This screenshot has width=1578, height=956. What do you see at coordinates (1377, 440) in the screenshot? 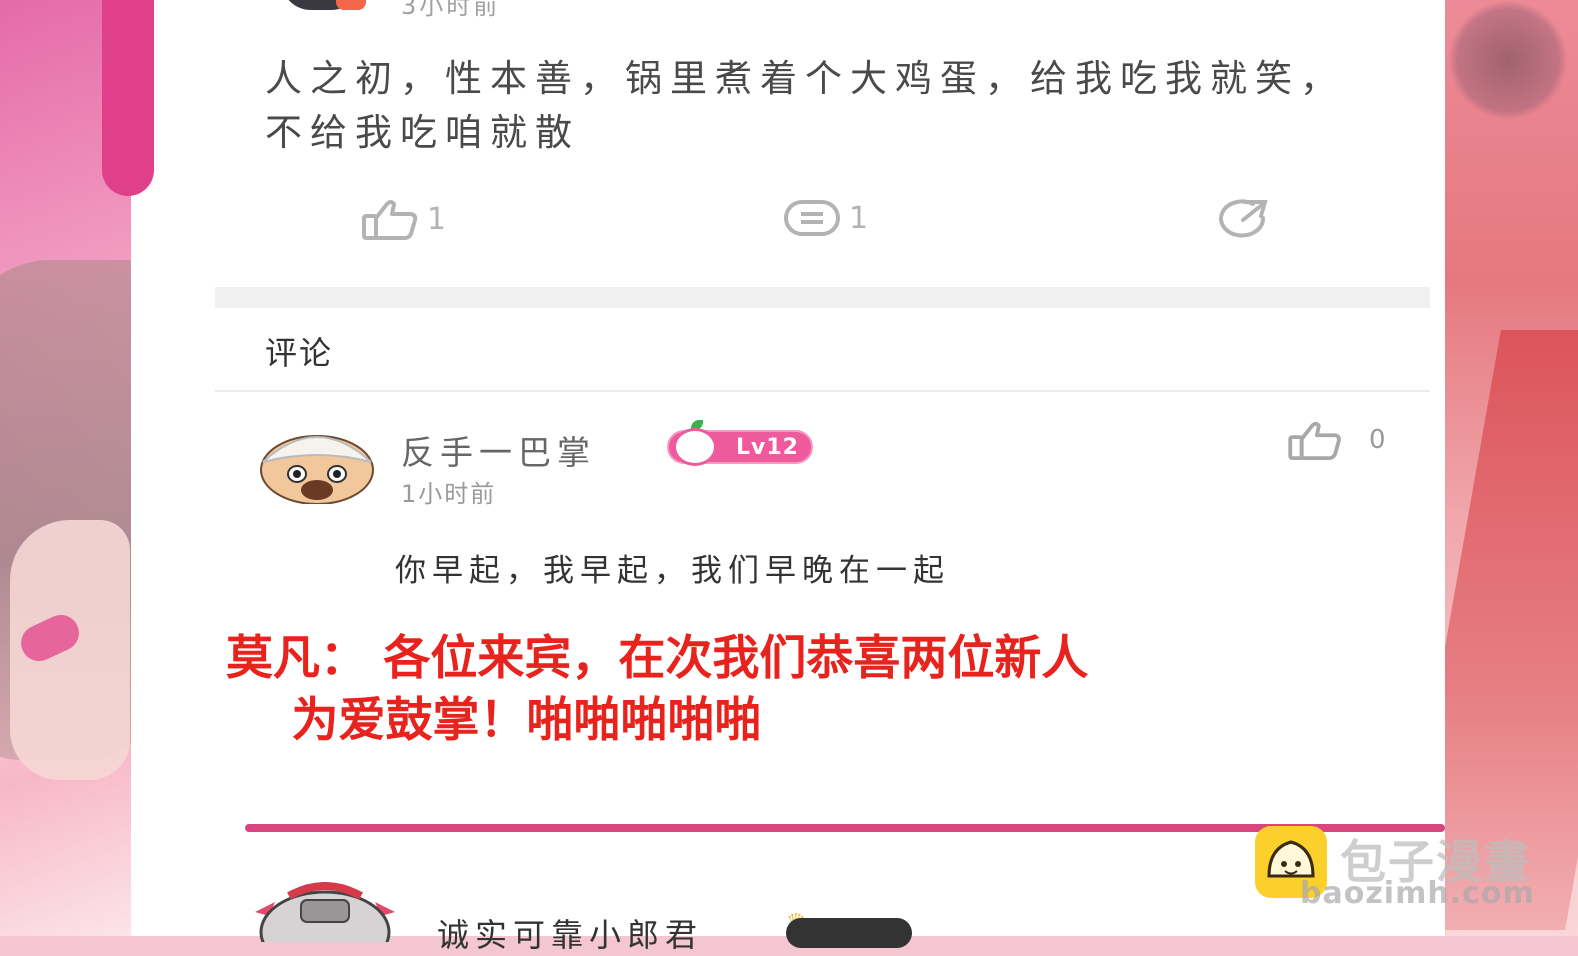
I see `comment-like-count: 0` at bounding box center [1377, 440].